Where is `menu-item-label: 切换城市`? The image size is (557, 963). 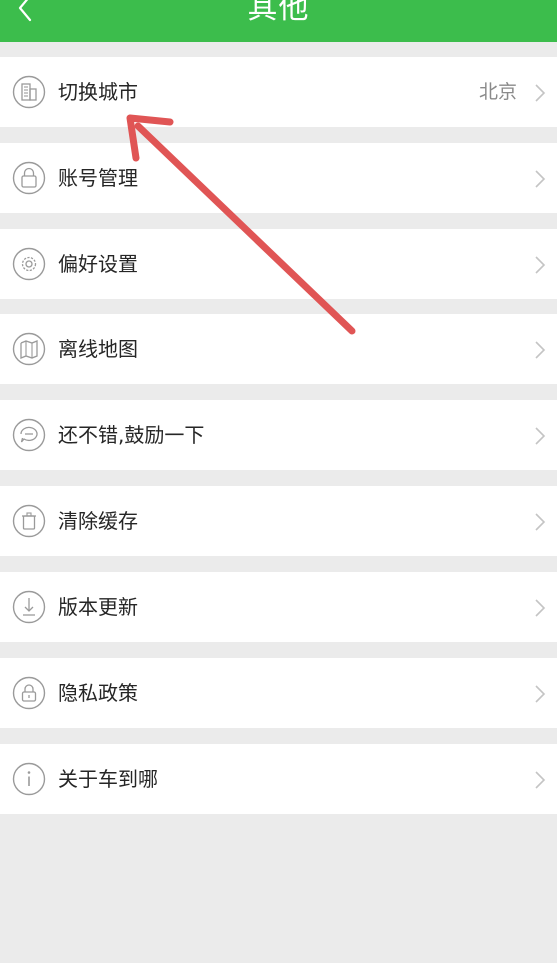
menu-item-label: 切换城市 is located at coordinates (98, 92).